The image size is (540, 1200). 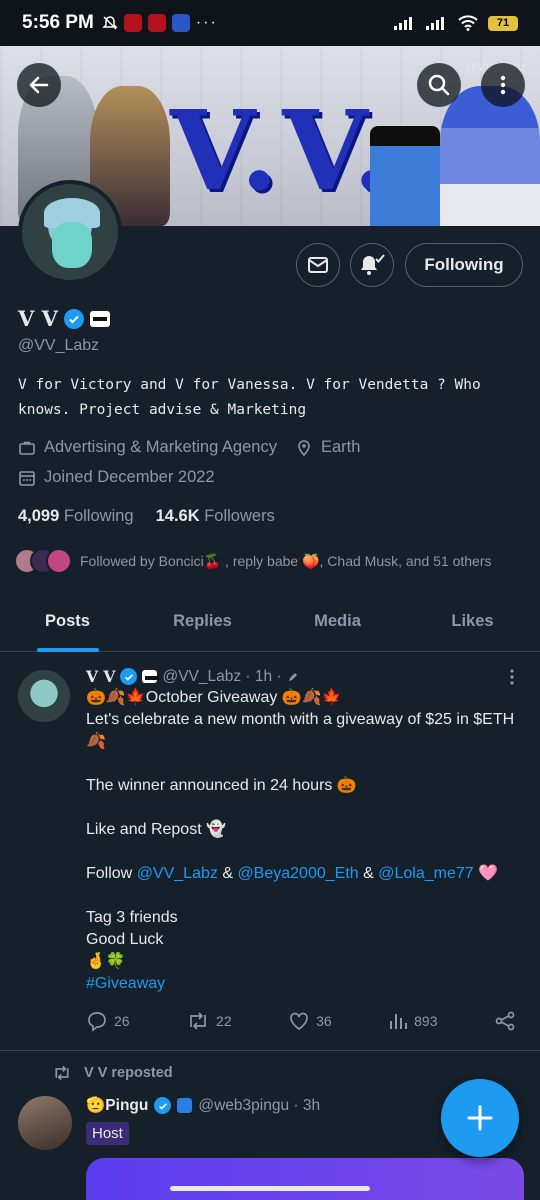 I want to click on back-button, so click(x=39, y=85).